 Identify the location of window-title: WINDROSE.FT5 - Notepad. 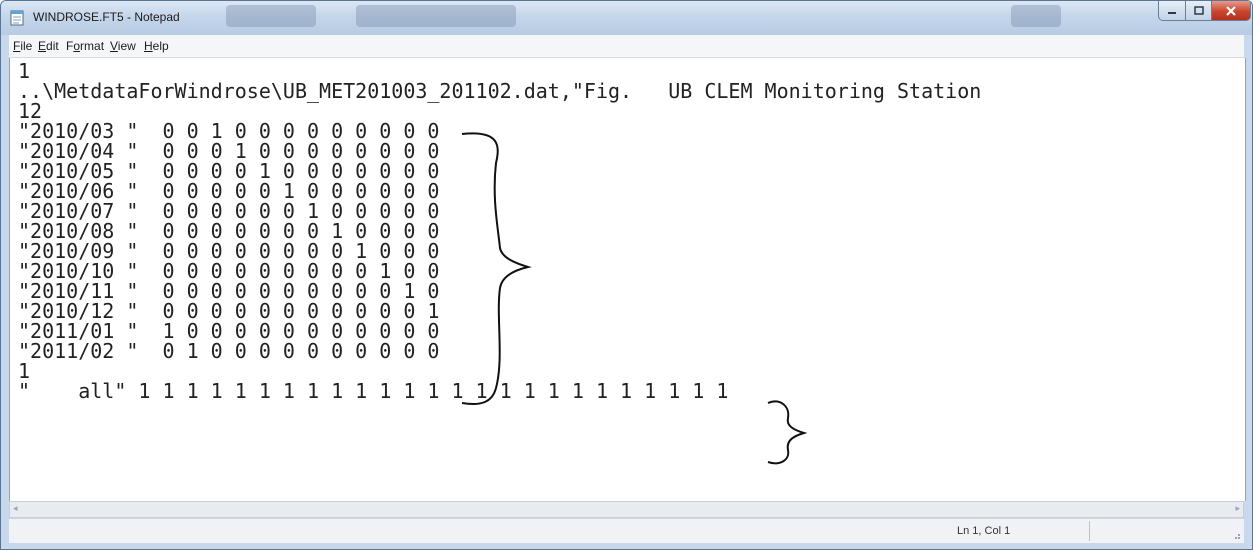
(106, 17).